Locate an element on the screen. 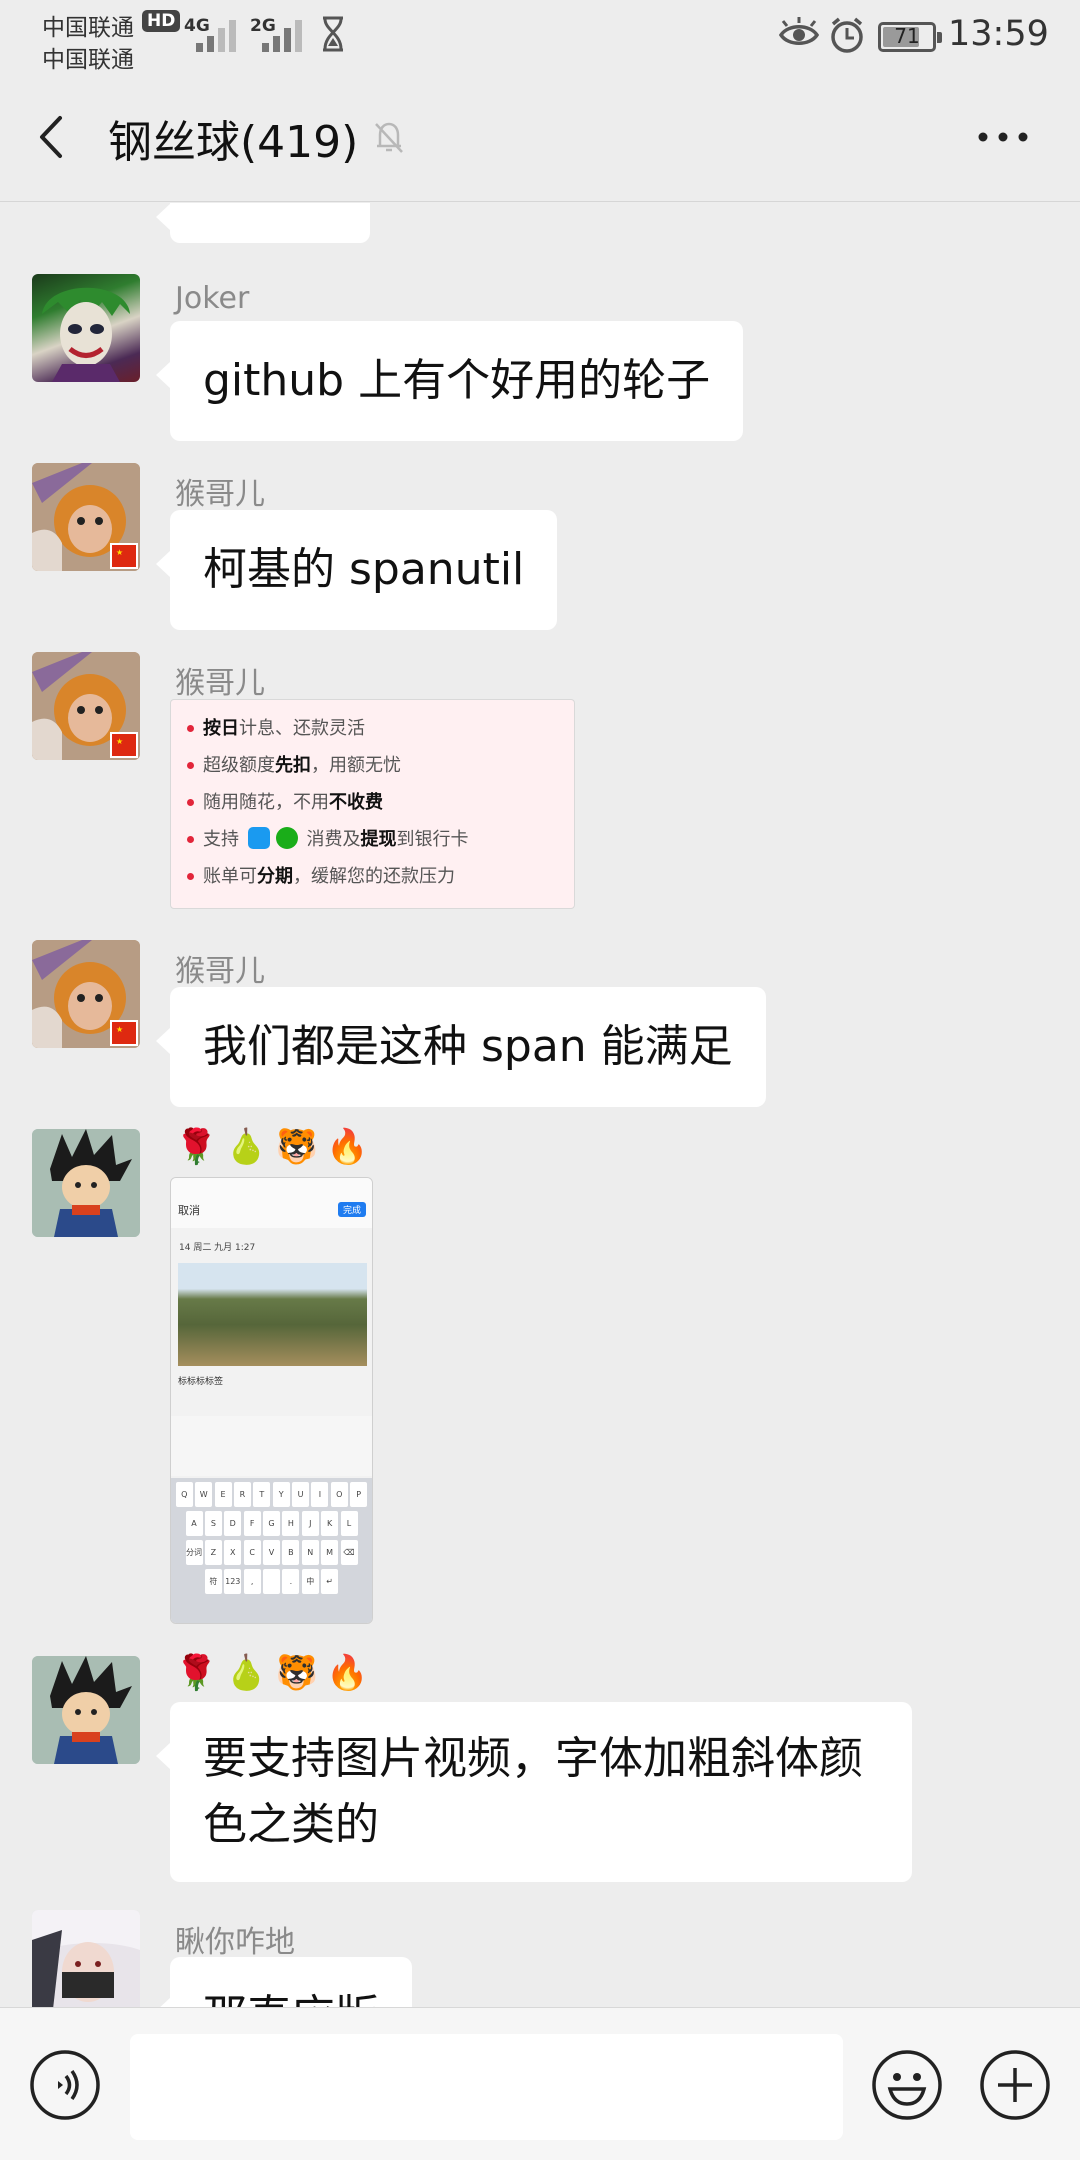 This screenshot has width=1080, height=2160. keyboard-key is located at coordinates (271, 1581).